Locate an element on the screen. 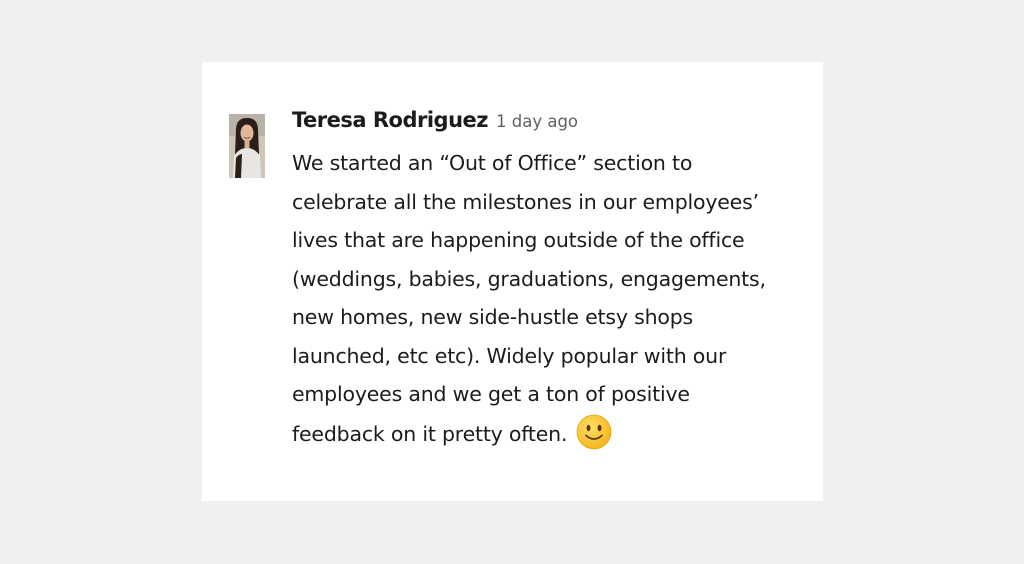 This screenshot has height=564, width=1024. message-line: We started an “Out of Office” section to is located at coordinates (492, 163).